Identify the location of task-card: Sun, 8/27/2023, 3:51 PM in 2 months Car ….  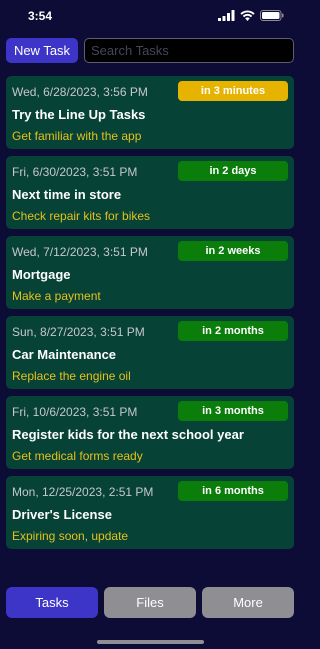
(150, 352).